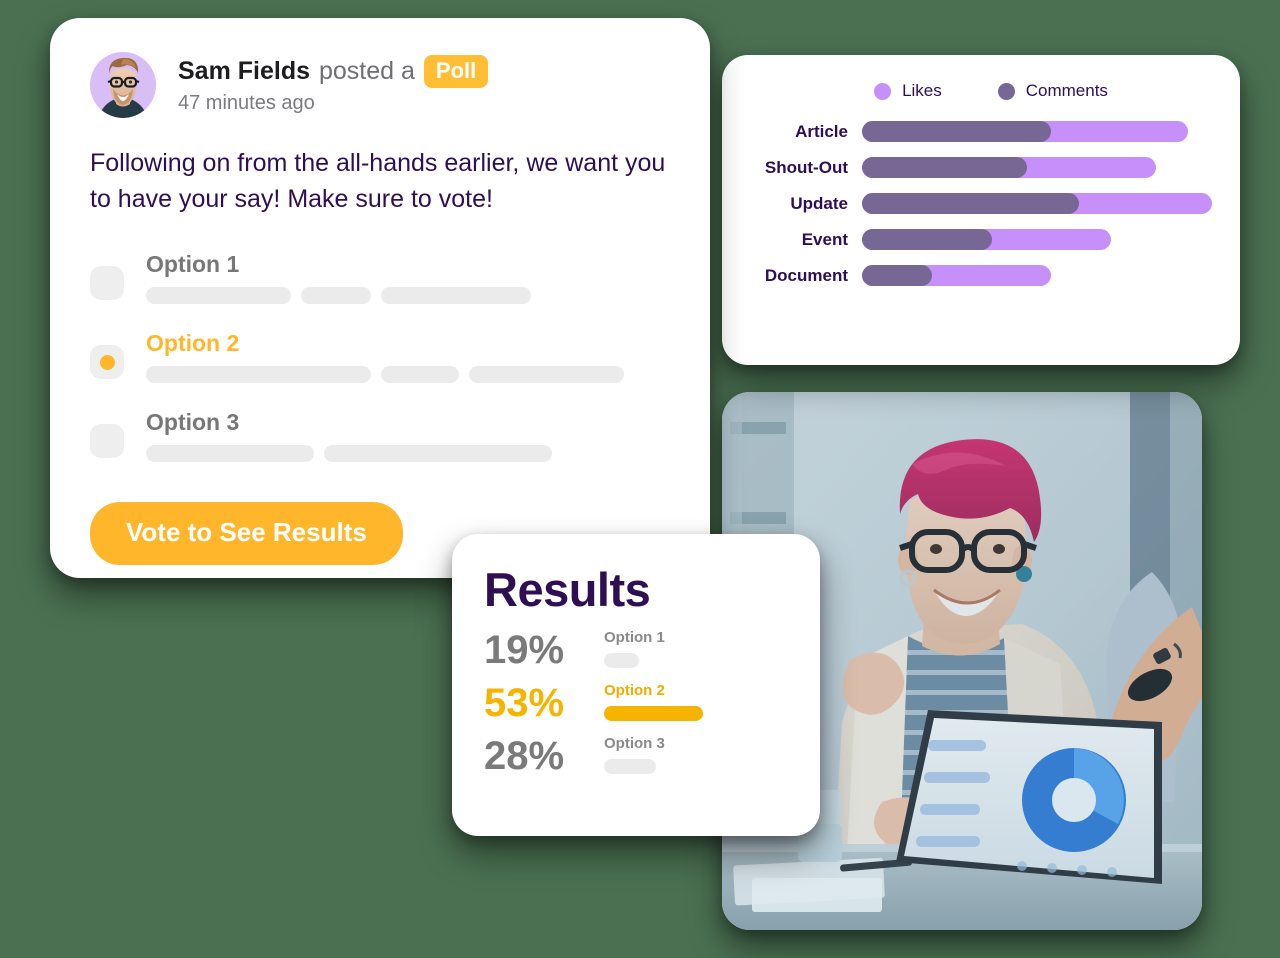  I want to click on legend-item-likes: Likes, so click(908, 91).